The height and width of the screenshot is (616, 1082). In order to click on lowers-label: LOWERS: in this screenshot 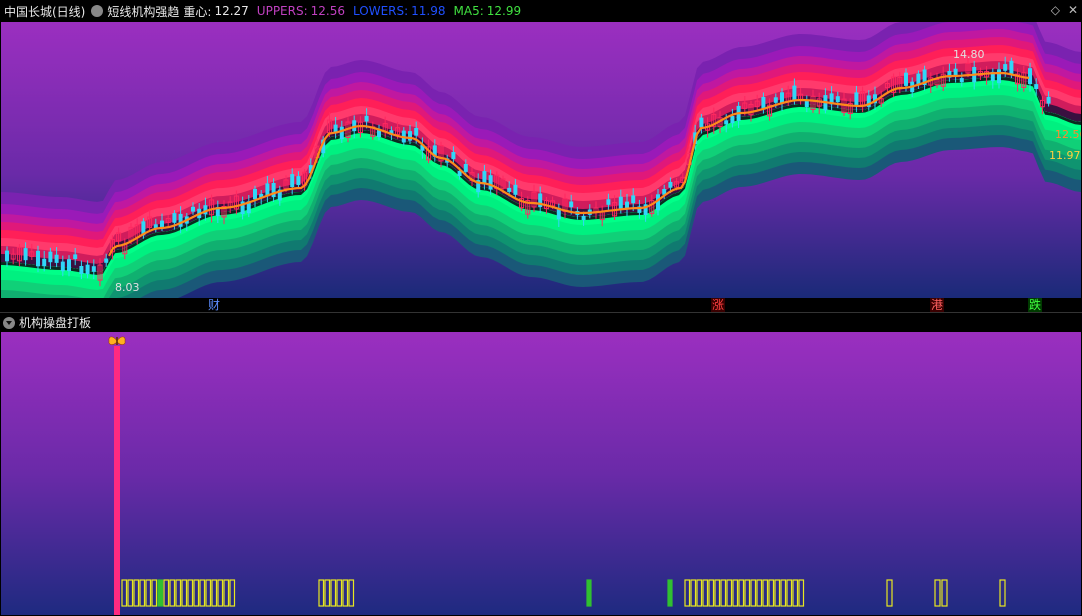, I will do `click(381, 11)`.